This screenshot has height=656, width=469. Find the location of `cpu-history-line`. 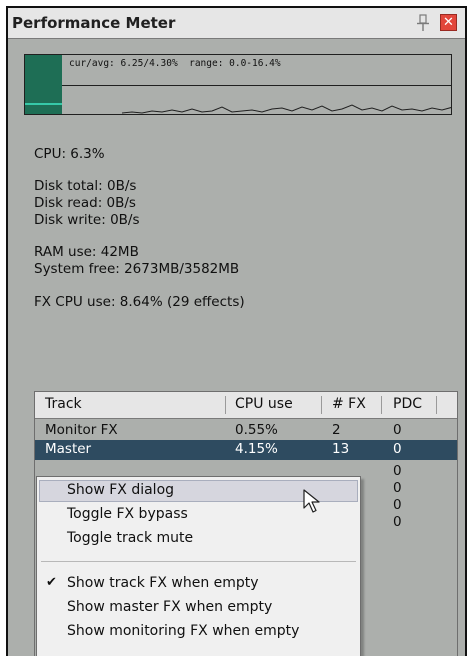

cpu-history-line is located at coordinates (286, 109).